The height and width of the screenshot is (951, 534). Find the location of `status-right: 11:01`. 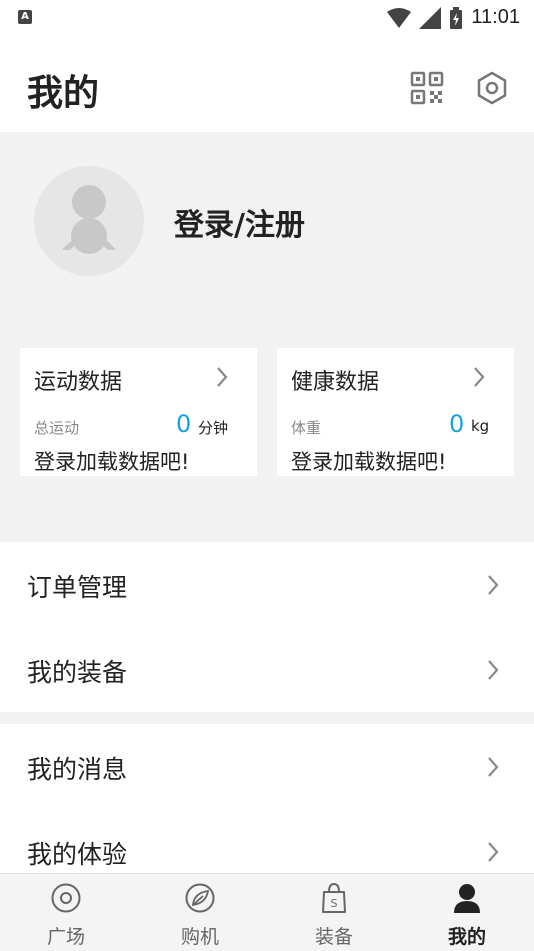

status-right: 11:01 is located at coordinates (453, 17).